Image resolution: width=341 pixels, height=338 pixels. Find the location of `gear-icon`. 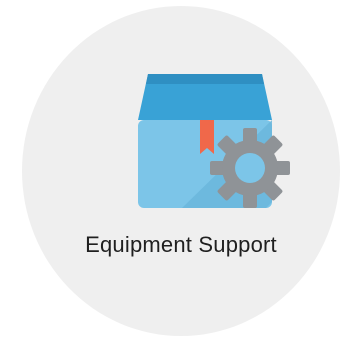

gear-icon is located at coordinates (250, 168).